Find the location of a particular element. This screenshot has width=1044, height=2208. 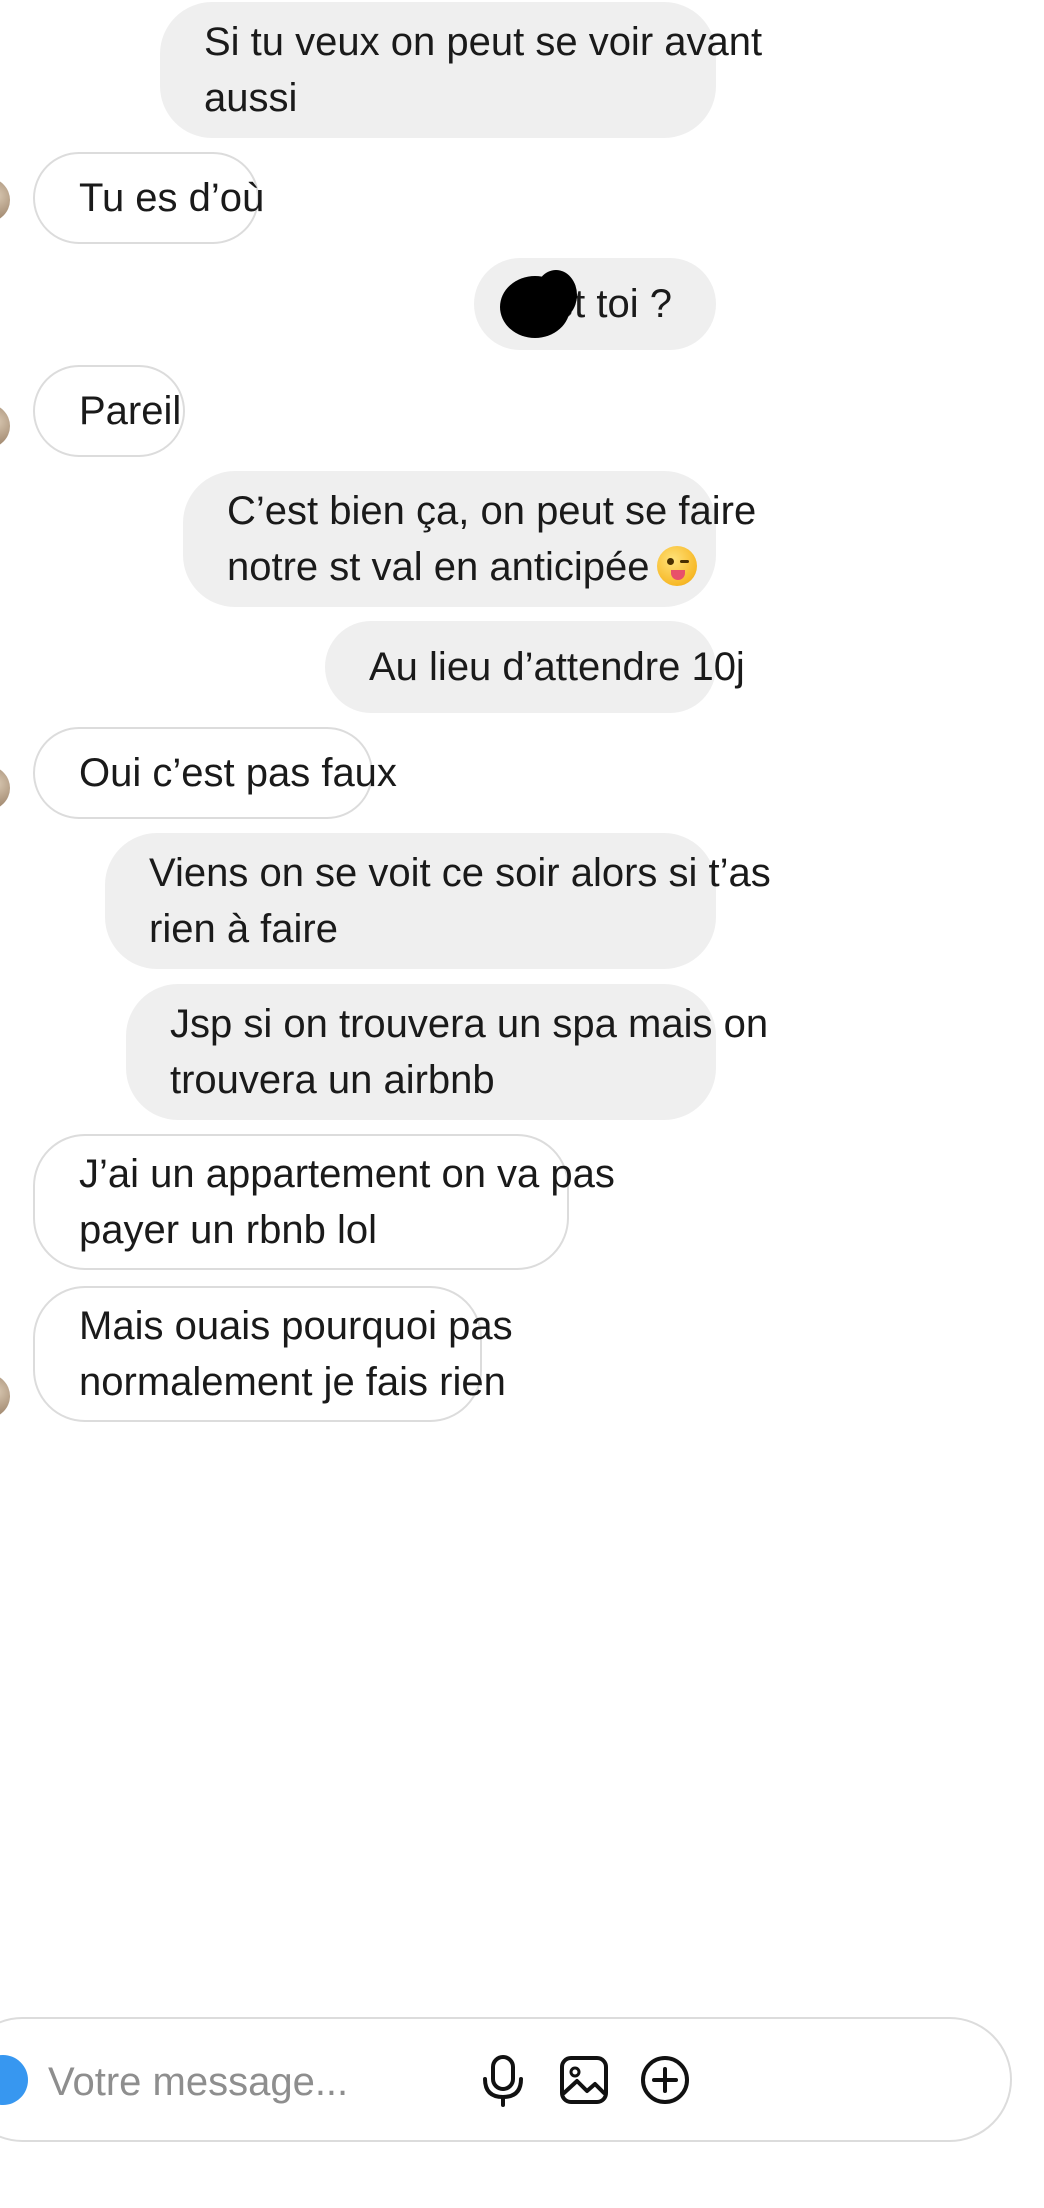

message-bubble-received: Tu es d’où is located at coordinates (149, 198).